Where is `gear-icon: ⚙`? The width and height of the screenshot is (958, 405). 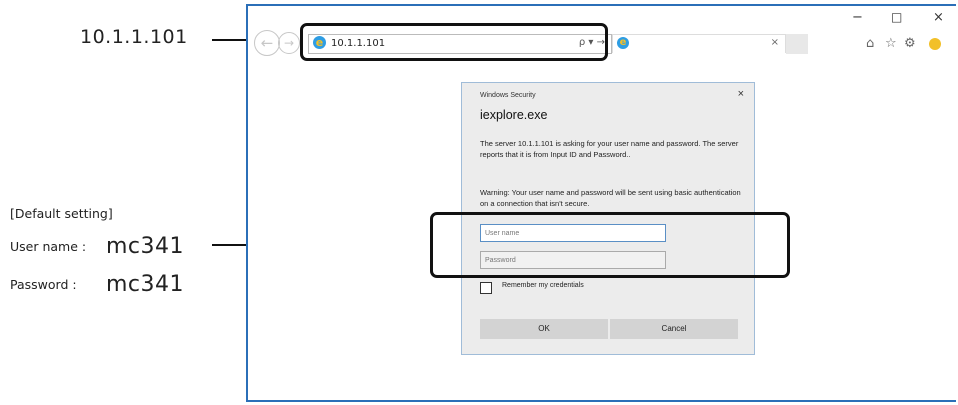 gear-icon: ⚙ is located at coordinates (910, 43).